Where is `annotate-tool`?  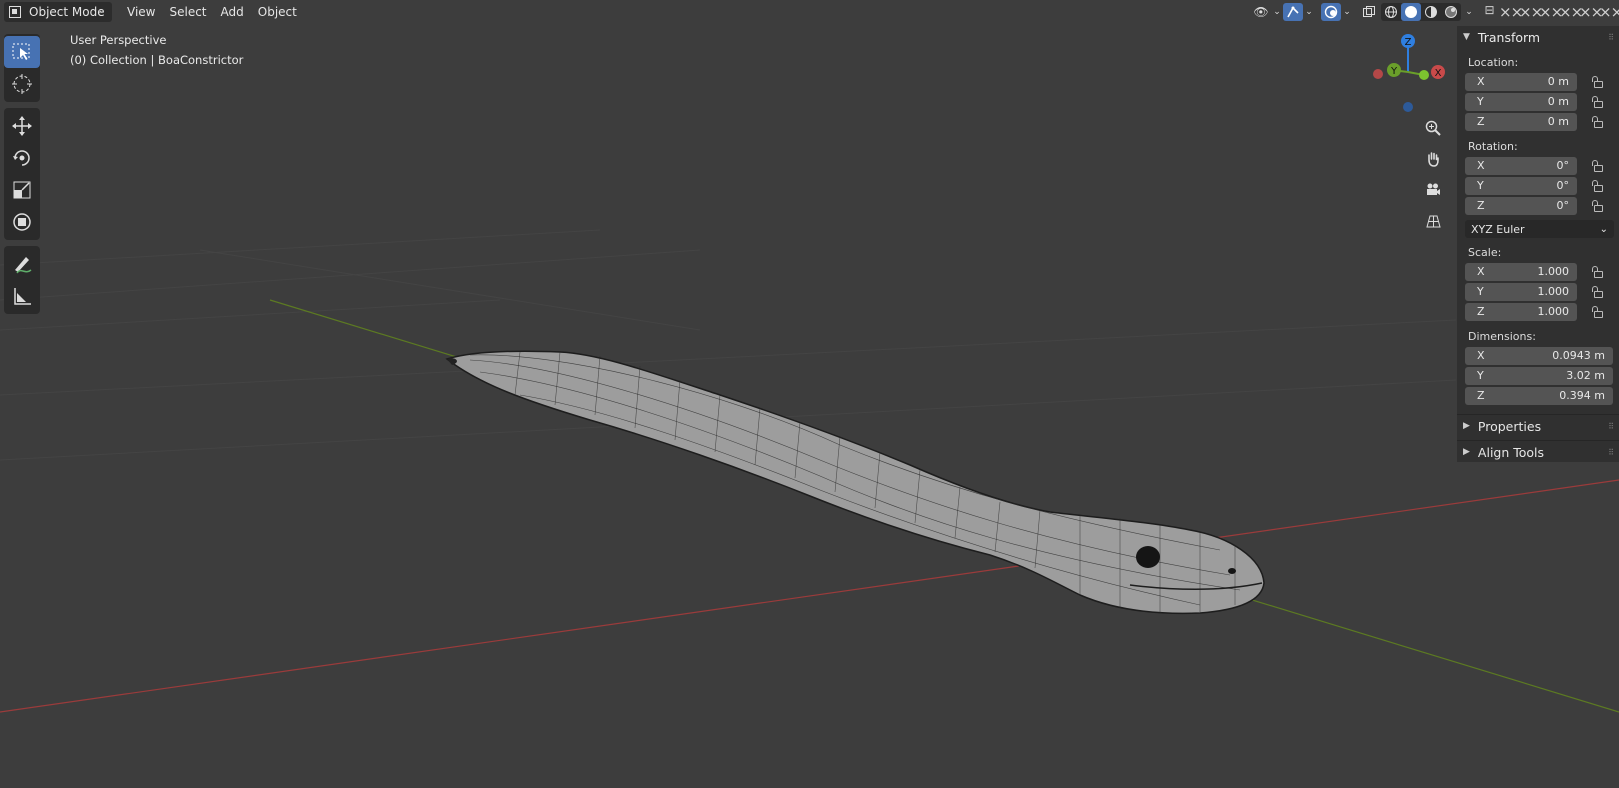 annotate-tool is located at coordinates (22, 264).